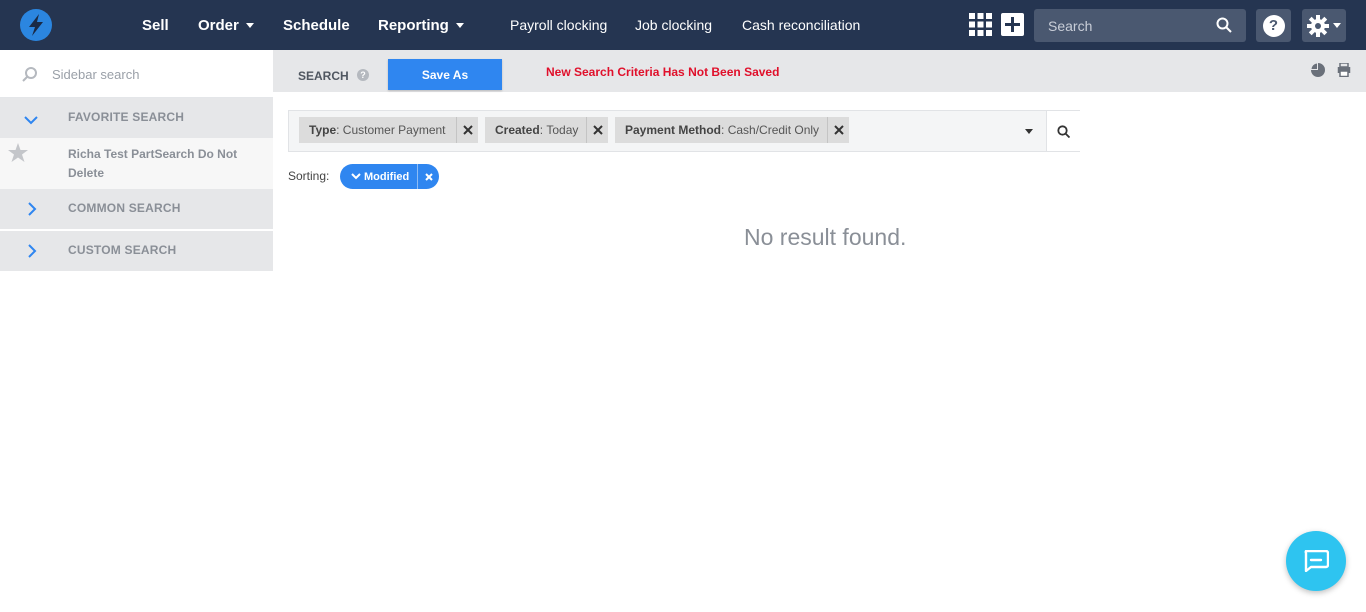 The image size is (1366, 612). I want to click on print-icon, so click(1344, 72).